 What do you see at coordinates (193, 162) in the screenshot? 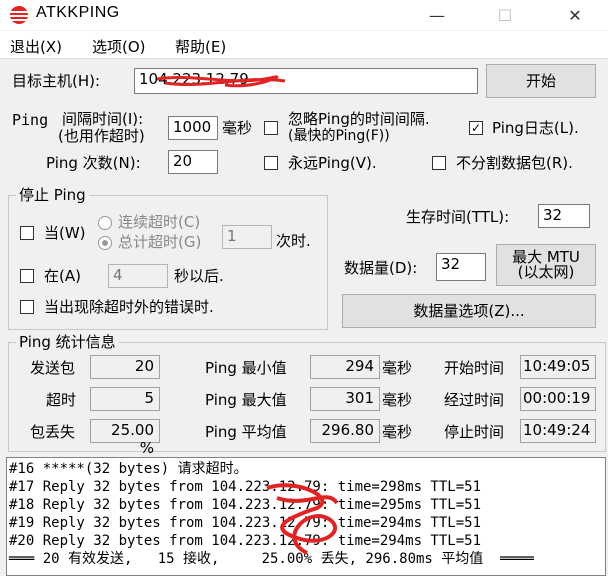
I see `count-input: 20` at bounding box center [193, 162].